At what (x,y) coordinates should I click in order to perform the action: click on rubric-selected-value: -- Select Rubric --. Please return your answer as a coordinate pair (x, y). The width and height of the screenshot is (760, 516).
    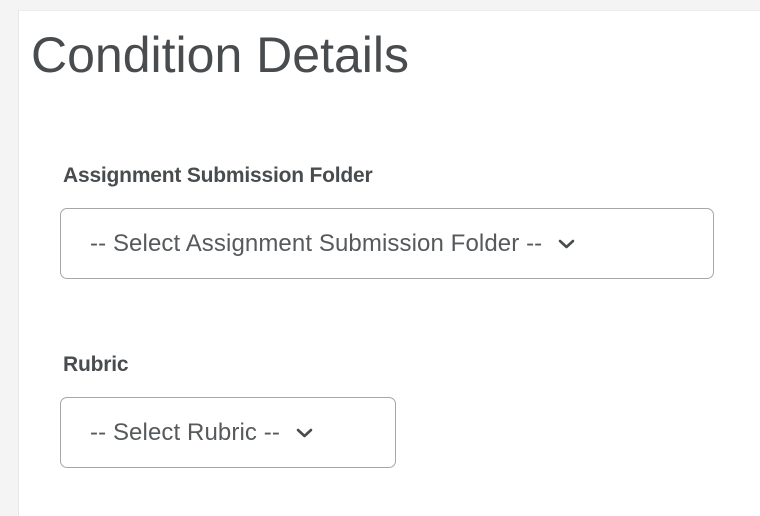
    Looking at the image, I should click on (185, 432).